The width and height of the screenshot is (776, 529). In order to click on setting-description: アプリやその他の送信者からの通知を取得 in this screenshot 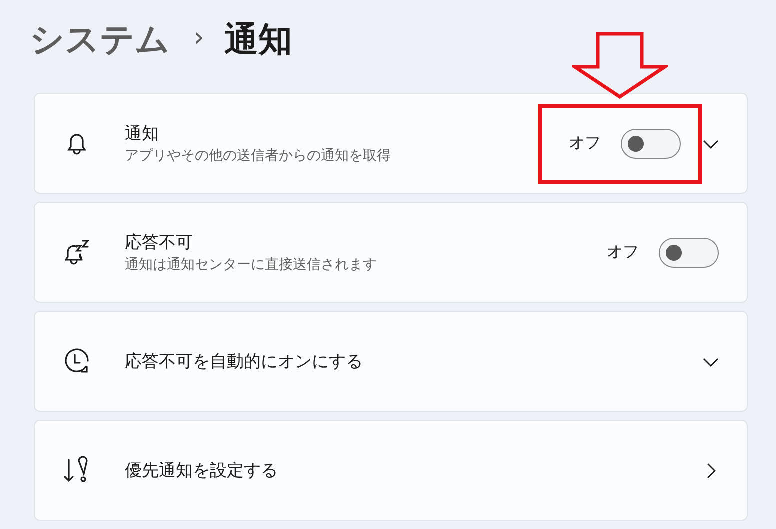, I will do `click(258, 156)`.